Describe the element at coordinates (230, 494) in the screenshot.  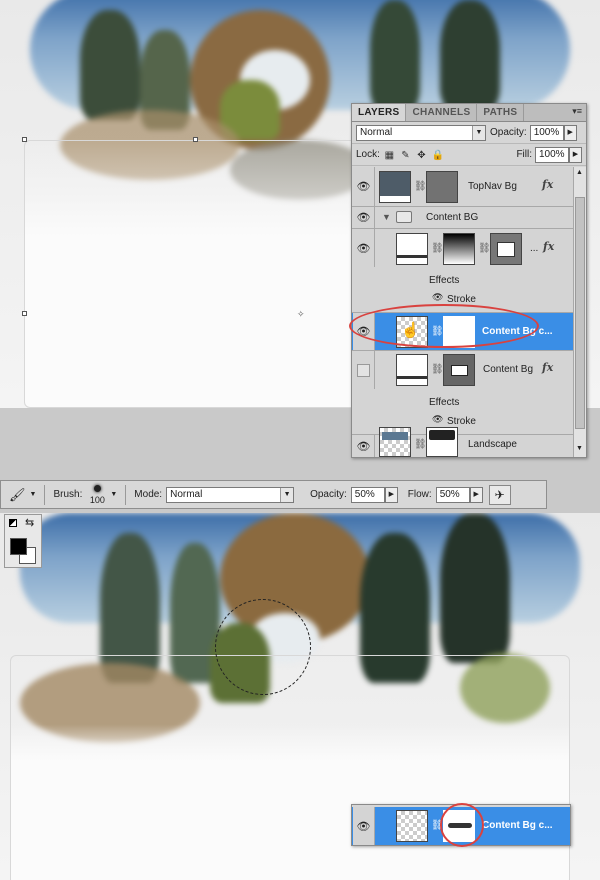
I see `mode-select: Normal ▼` at that location.